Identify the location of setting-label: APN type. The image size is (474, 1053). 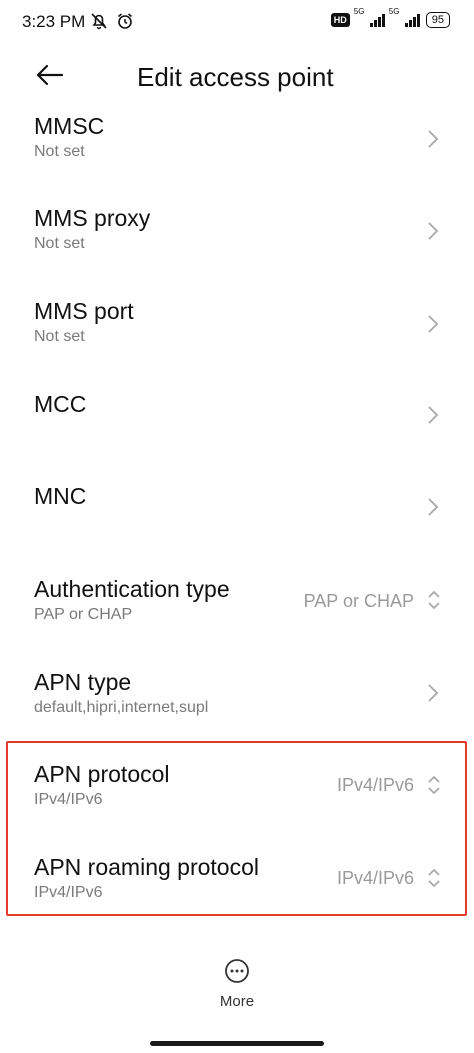
(83, 682).